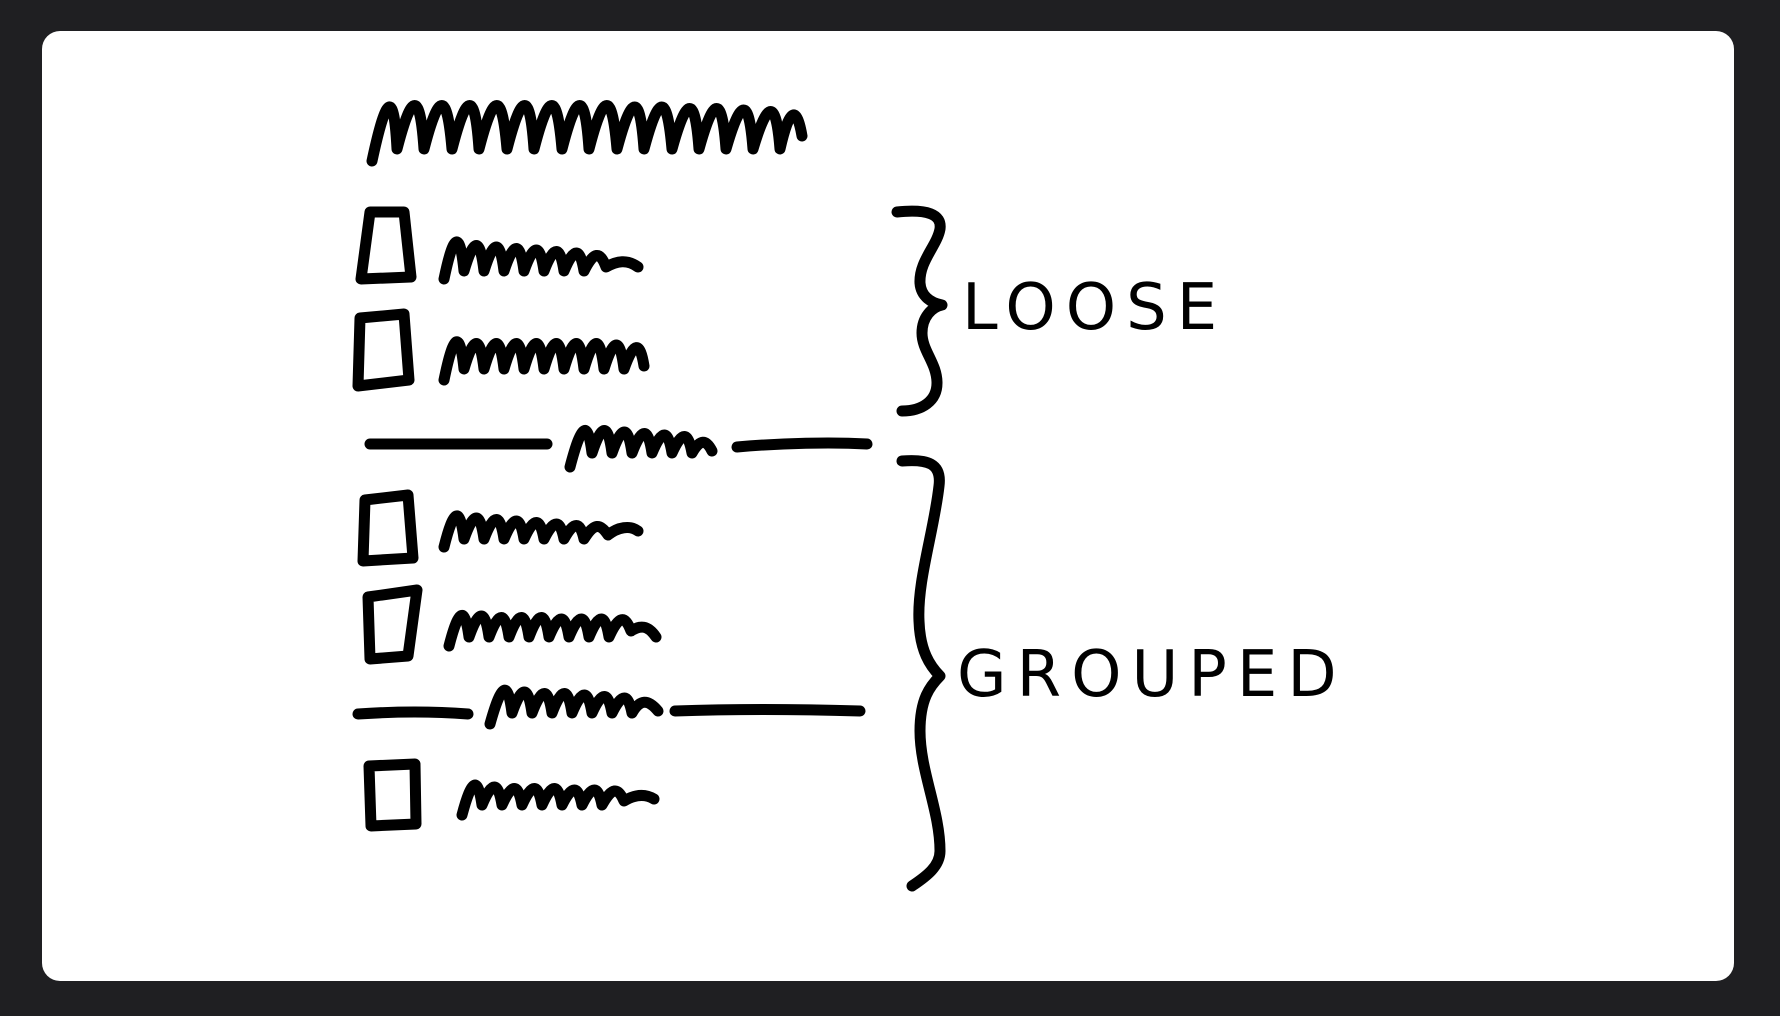  Describe the element at coordinates (587, 133) in the screenshot. I see `title-scribble` at that location.